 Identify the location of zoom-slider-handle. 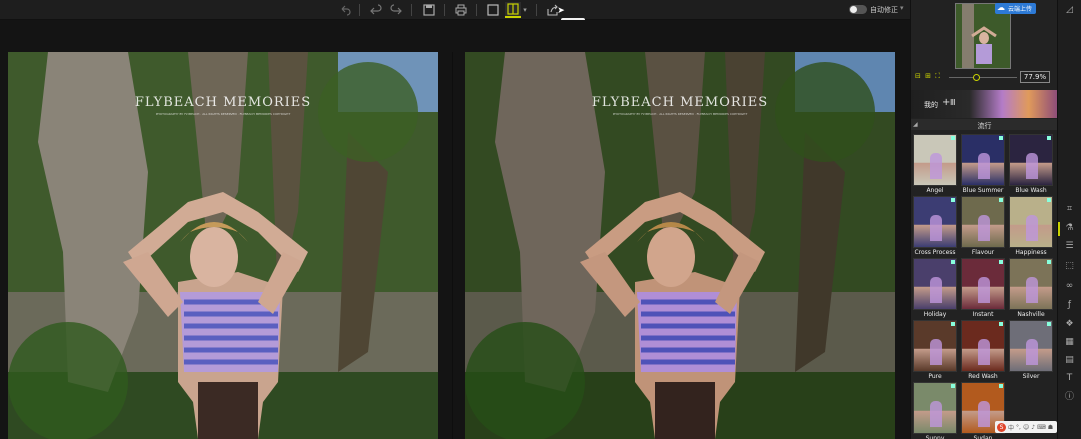
(976, 77).